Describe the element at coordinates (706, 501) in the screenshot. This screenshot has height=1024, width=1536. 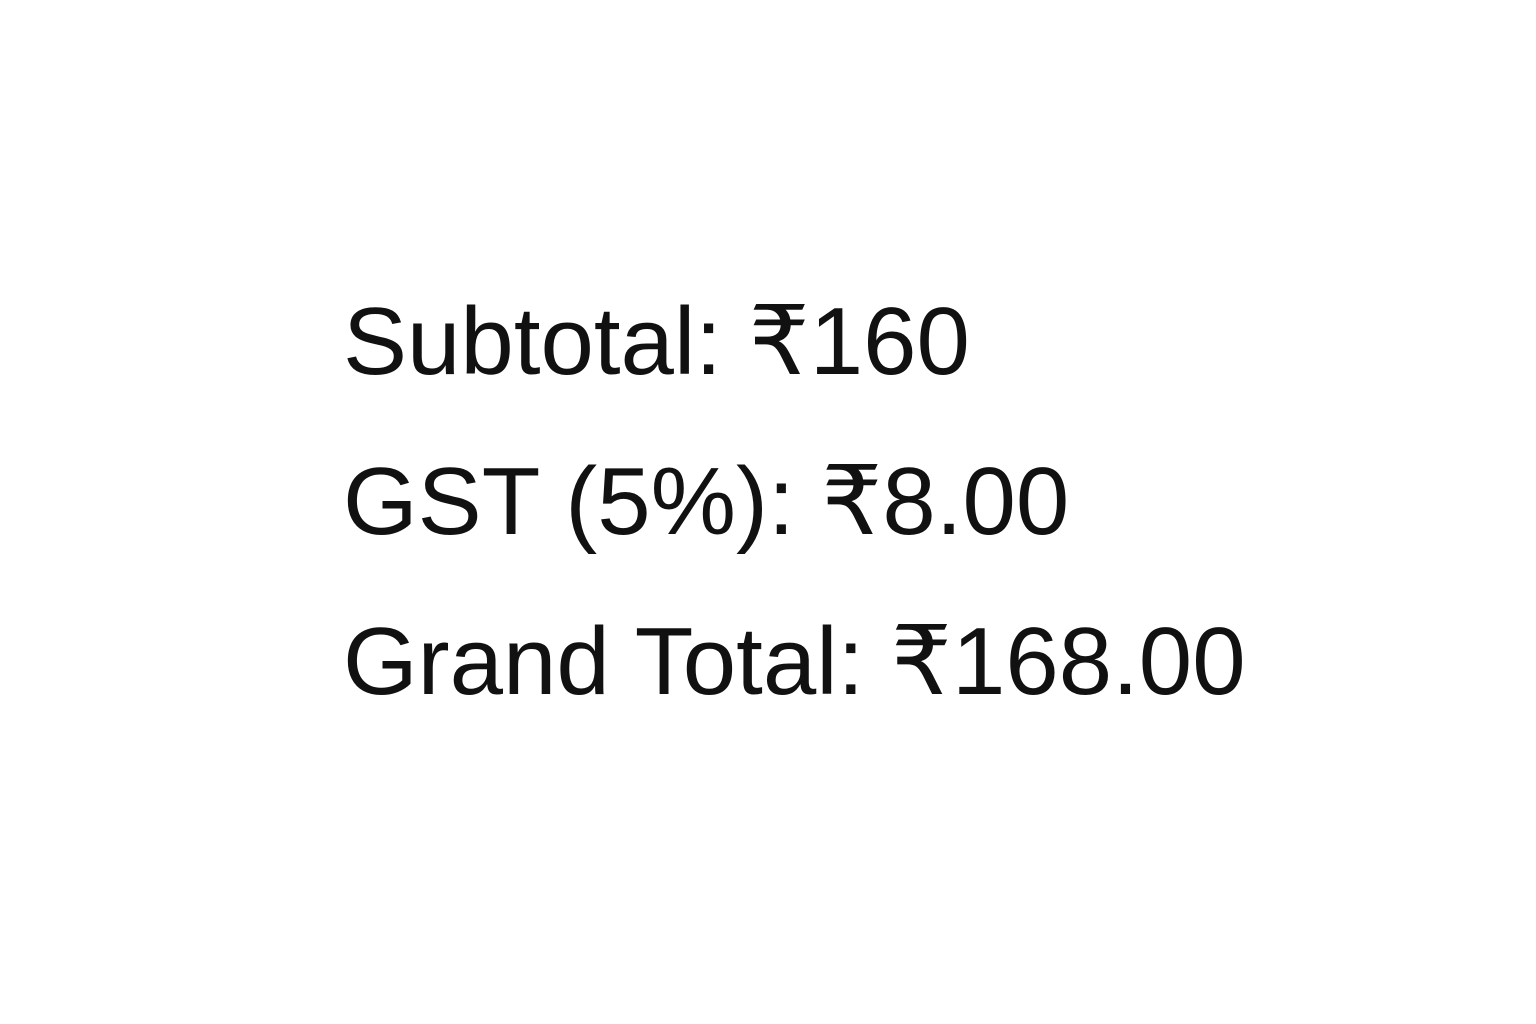
I see `gst-text: GST (5%): ₹8.00` at that location.